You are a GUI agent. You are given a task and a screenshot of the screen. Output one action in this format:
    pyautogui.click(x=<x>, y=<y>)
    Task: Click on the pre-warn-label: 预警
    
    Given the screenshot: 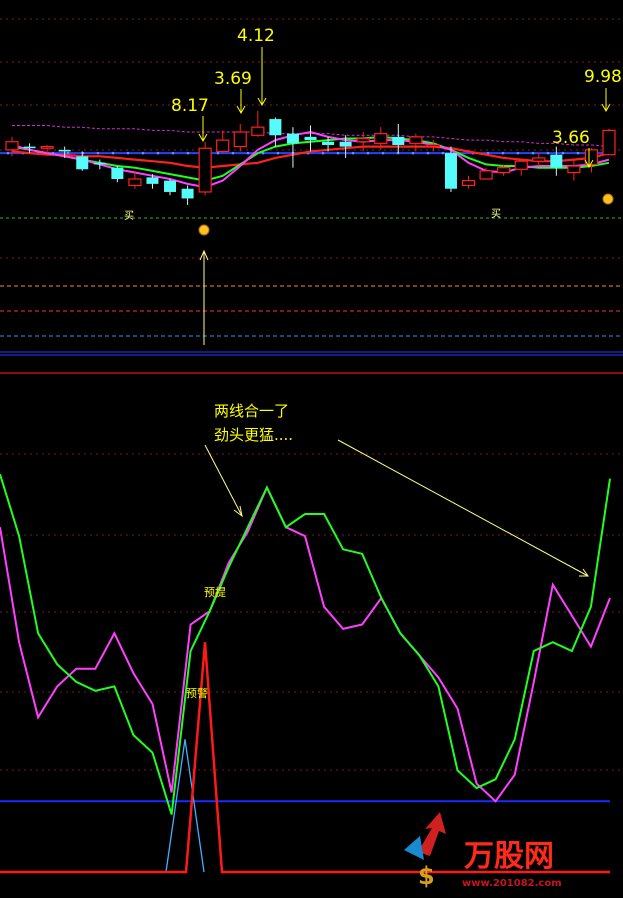 What is the action you would take?
    pyautogui.click(x=197, y=693)
    